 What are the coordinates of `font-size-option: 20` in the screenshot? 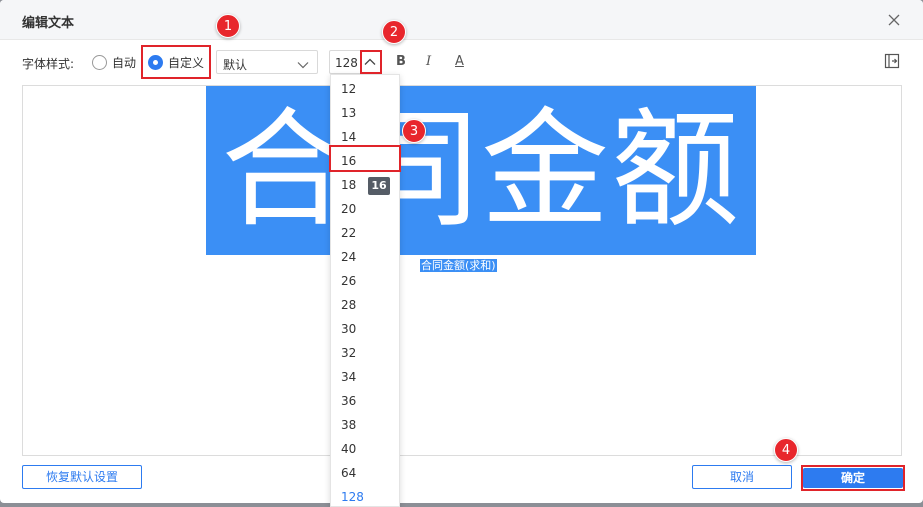 It's located at (365, 209).